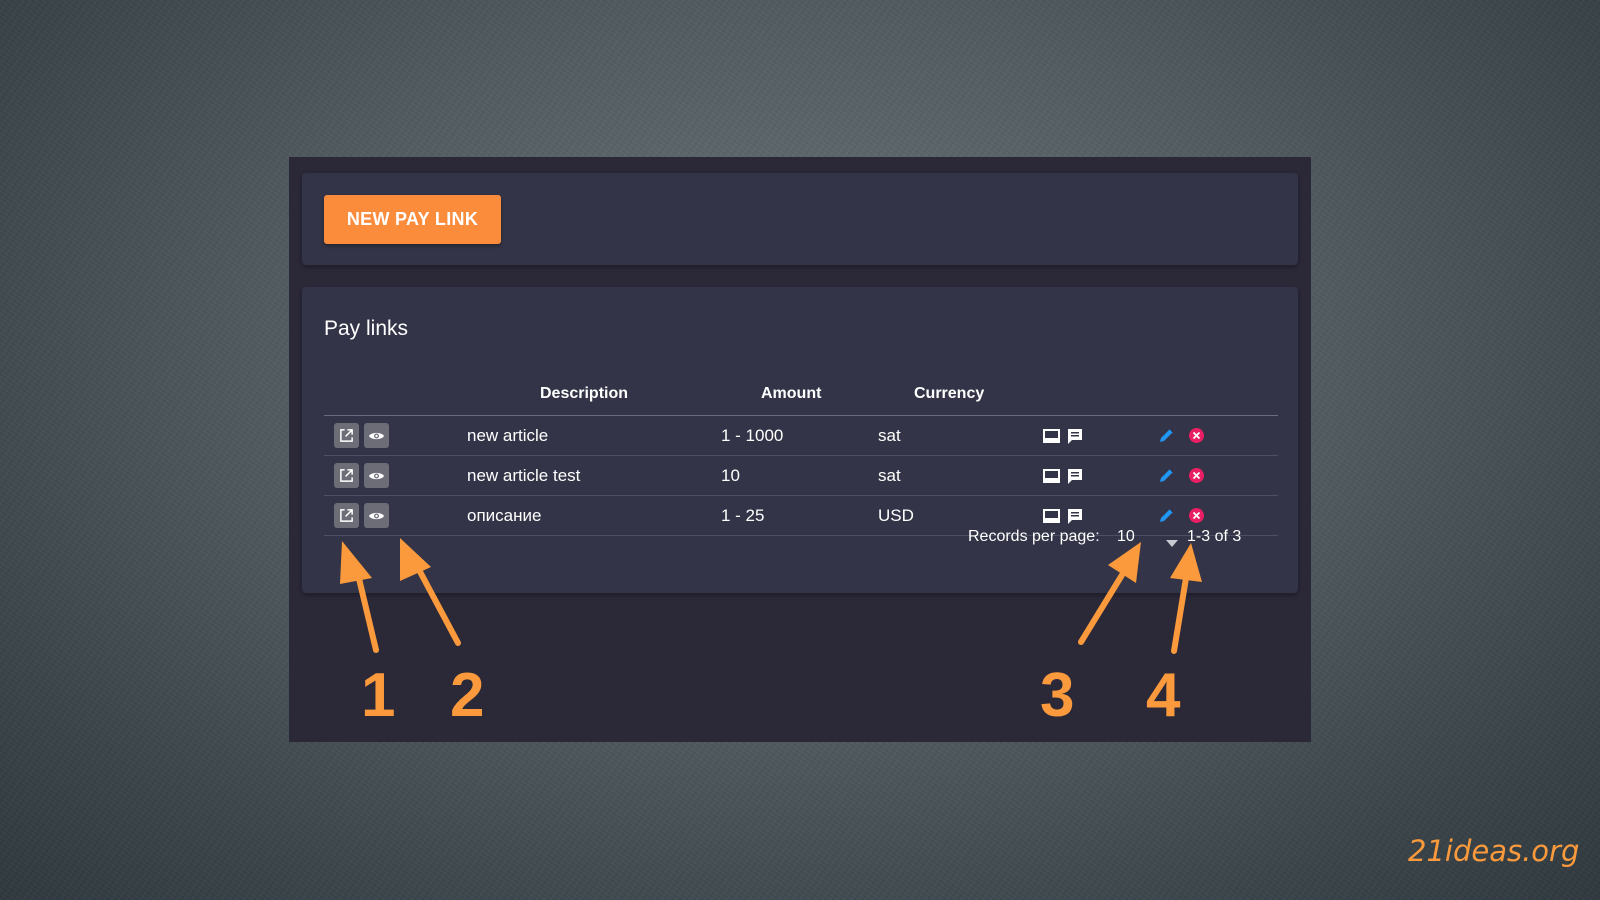 The image size is (1600, 900). Describe the element at coordinates (378, 695) in the screenshot. I see `annotation-number-1: 1` at that location.